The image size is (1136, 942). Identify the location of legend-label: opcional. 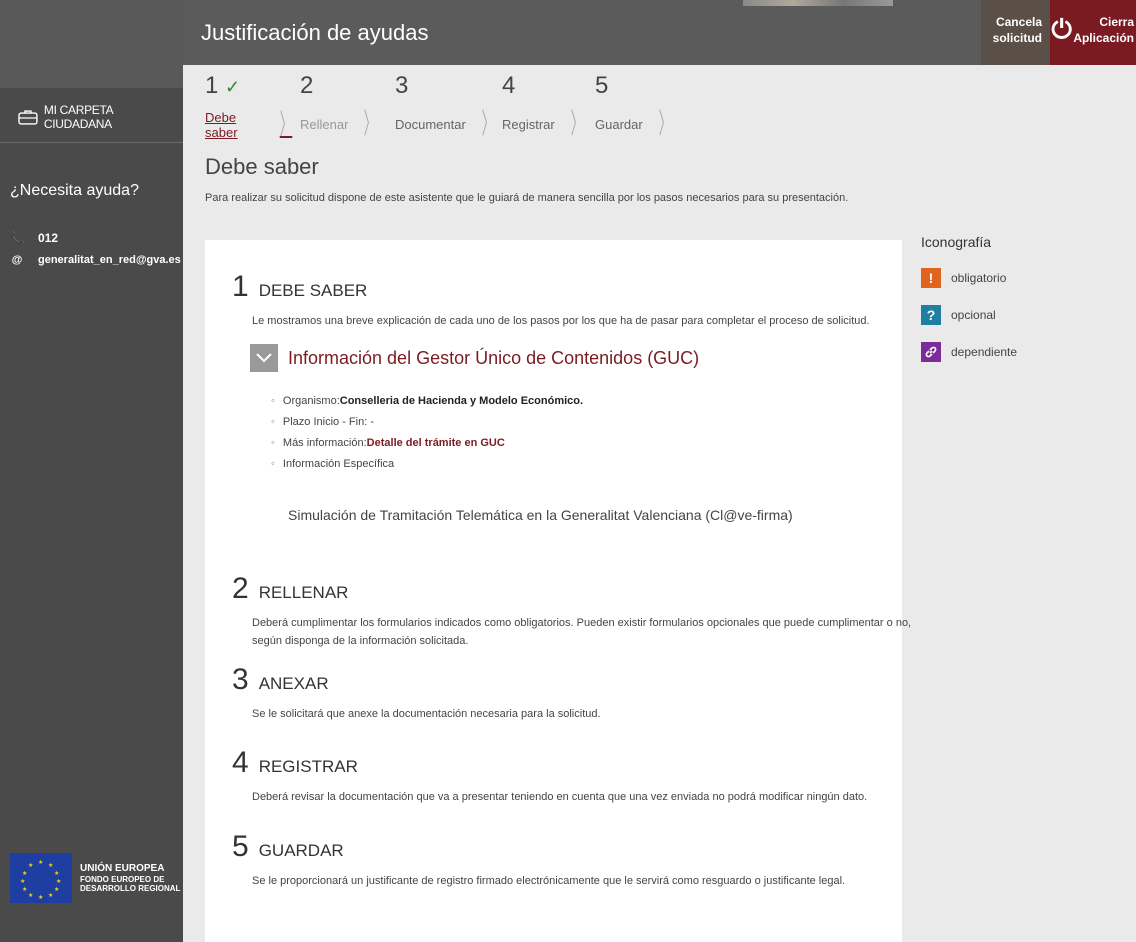
(973, 315).